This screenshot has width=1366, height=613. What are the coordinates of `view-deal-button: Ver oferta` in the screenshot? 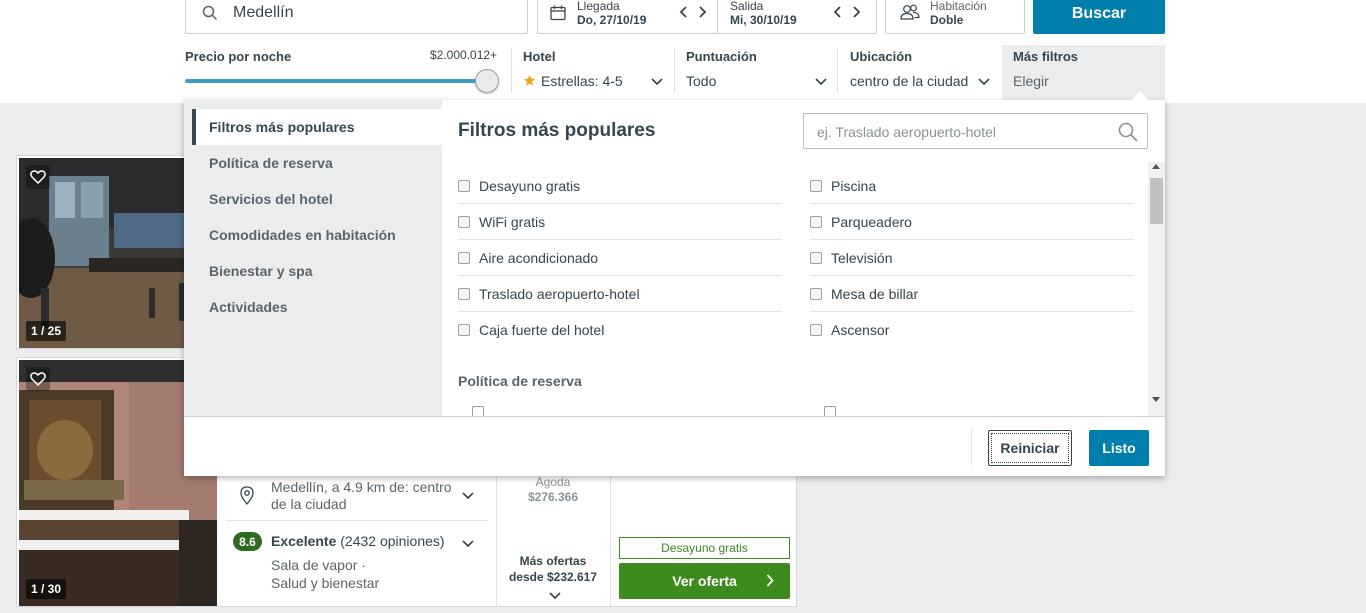 It's located at (704, 581).